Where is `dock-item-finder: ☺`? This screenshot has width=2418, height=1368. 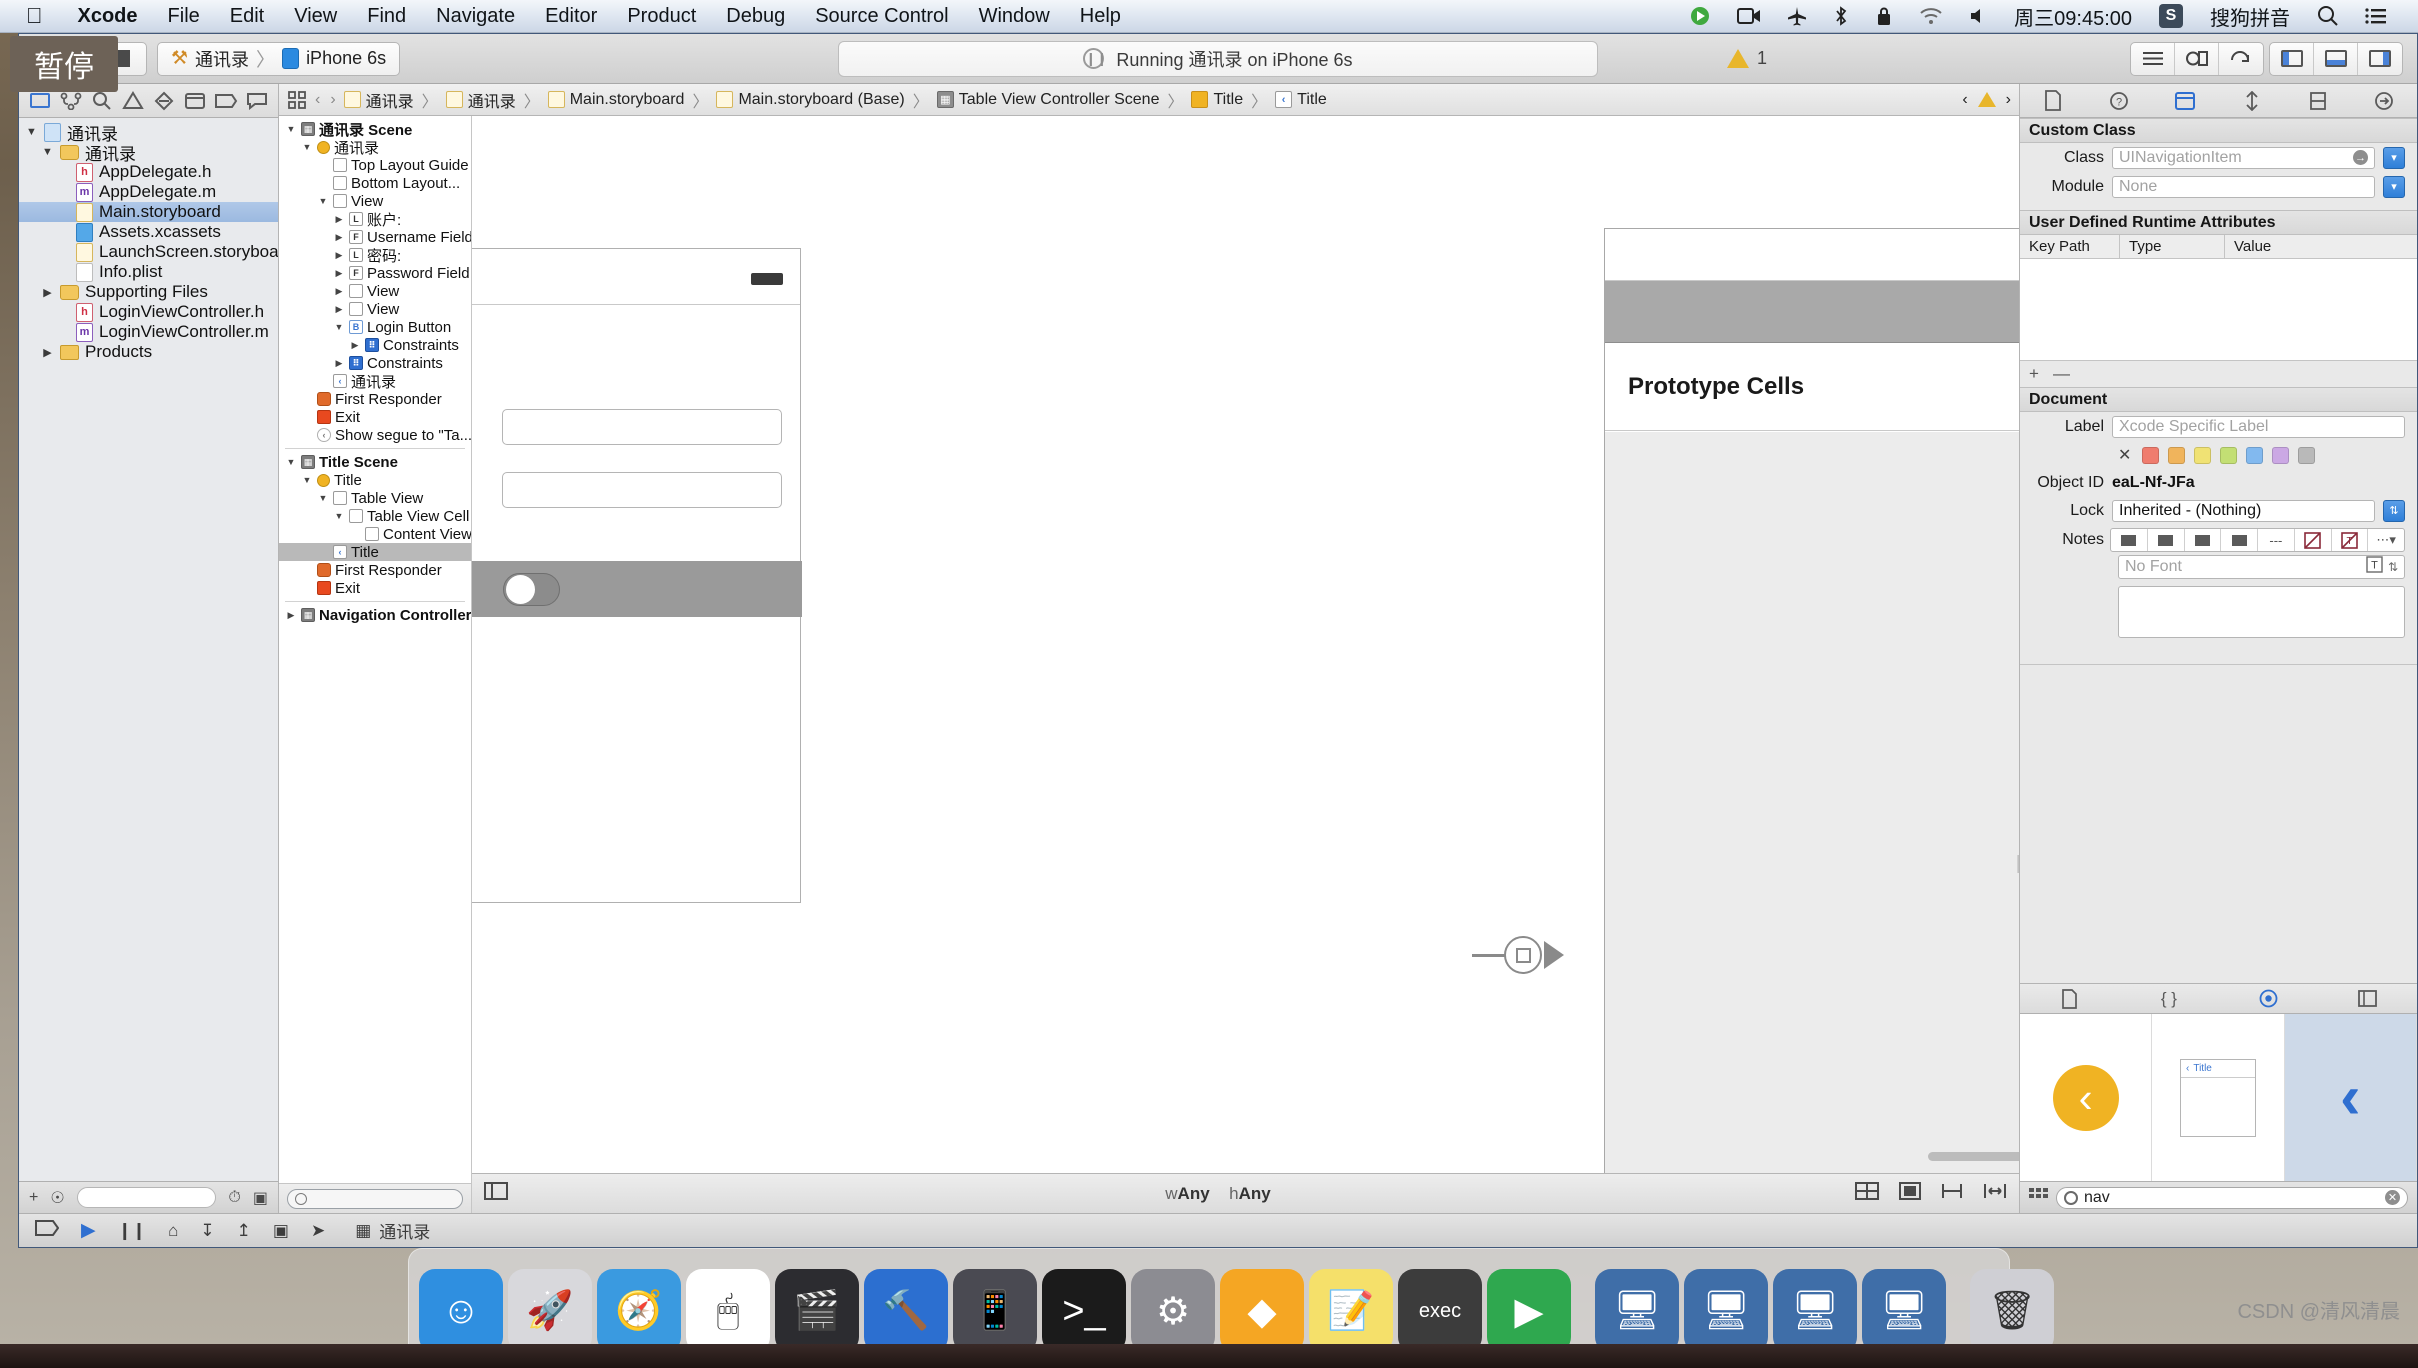 dock-item-finder: ☺ is located at coordinates (461, 1311).